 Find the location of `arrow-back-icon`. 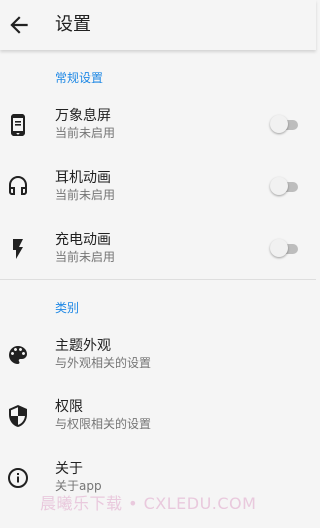

arrow-back-icon is located at coordinates (19, 25).